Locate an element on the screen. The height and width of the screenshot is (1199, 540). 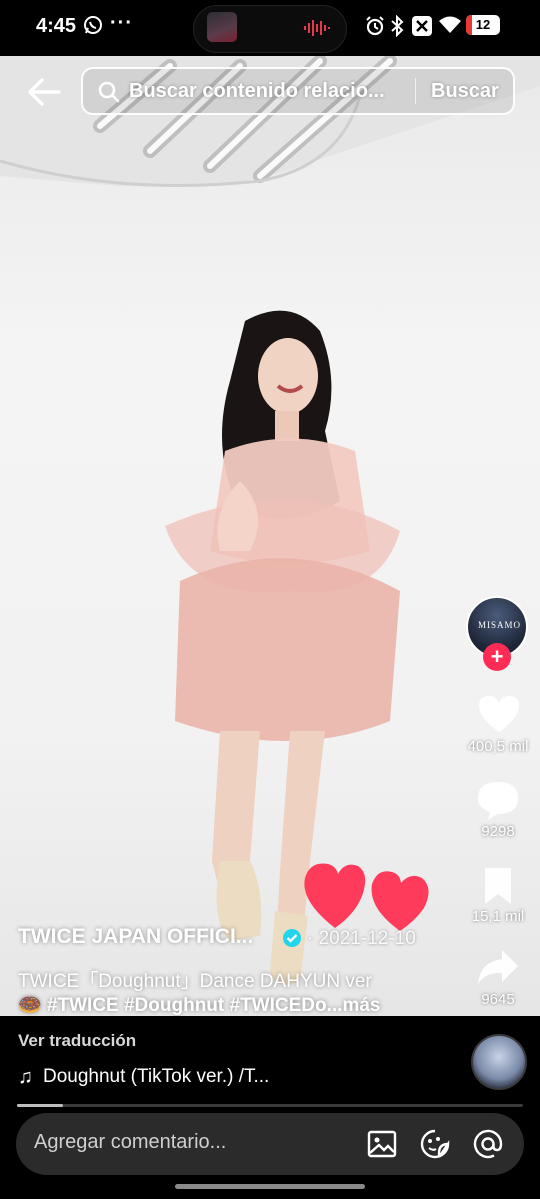
follow-button: + is located at coordinates (497, 657).